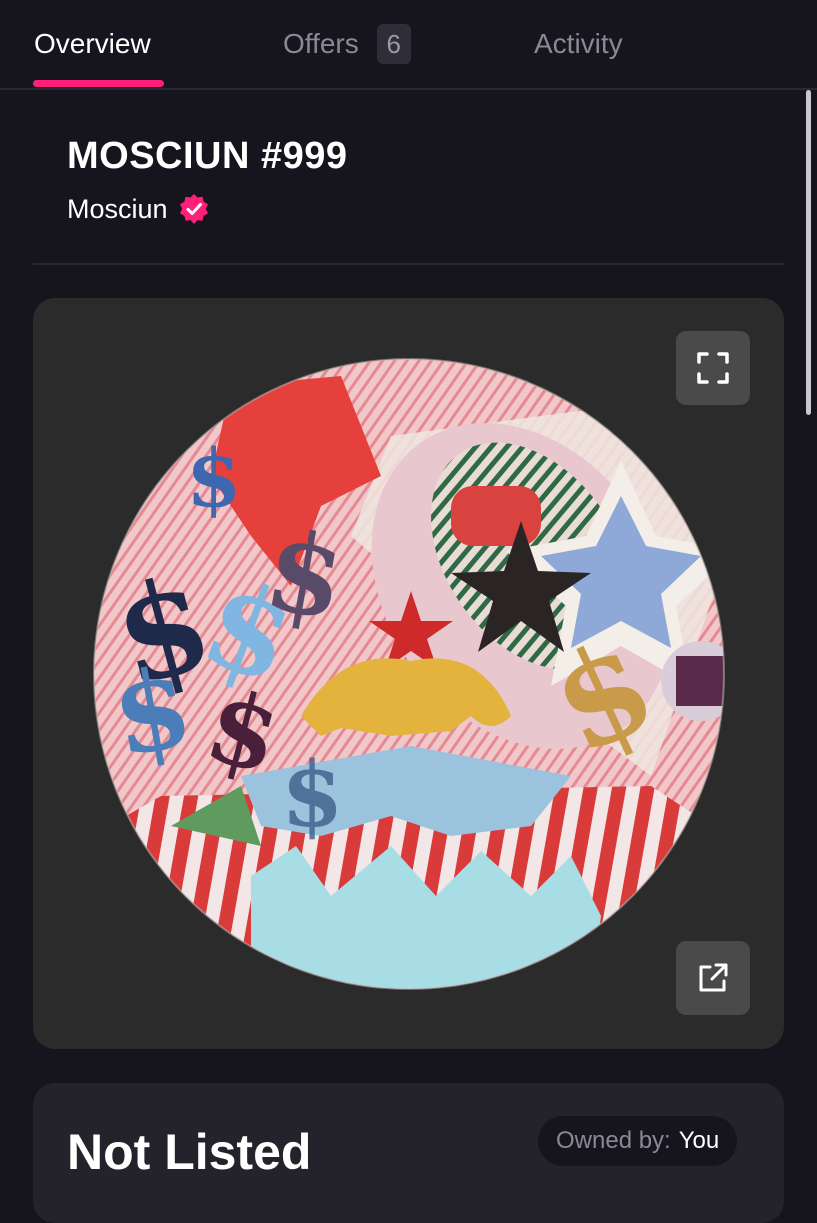 The height and width of the screenshot is (1223, 817). I want to click on verified-badge-icon, so click(193, 209).